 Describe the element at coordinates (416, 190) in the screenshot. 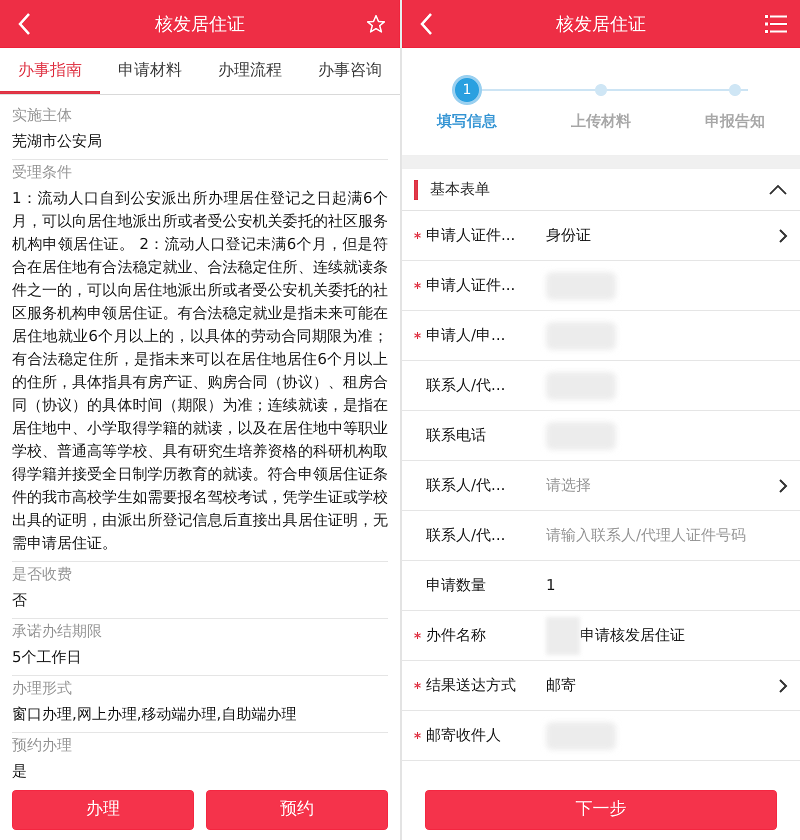

I see `section-marker` at that location.